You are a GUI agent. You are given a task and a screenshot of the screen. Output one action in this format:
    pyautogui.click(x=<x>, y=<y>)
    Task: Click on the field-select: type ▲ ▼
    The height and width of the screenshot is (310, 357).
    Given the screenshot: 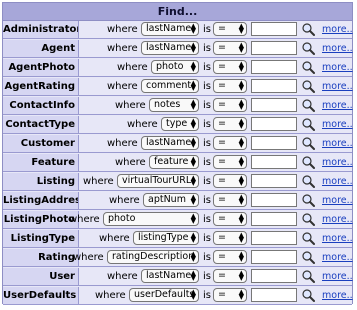 What is the action you would take?
    pyautogui.click(x=180, y=124)
    